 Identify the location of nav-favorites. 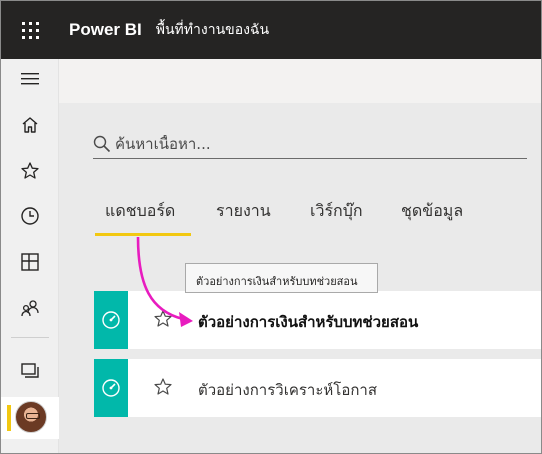
(30, 171).